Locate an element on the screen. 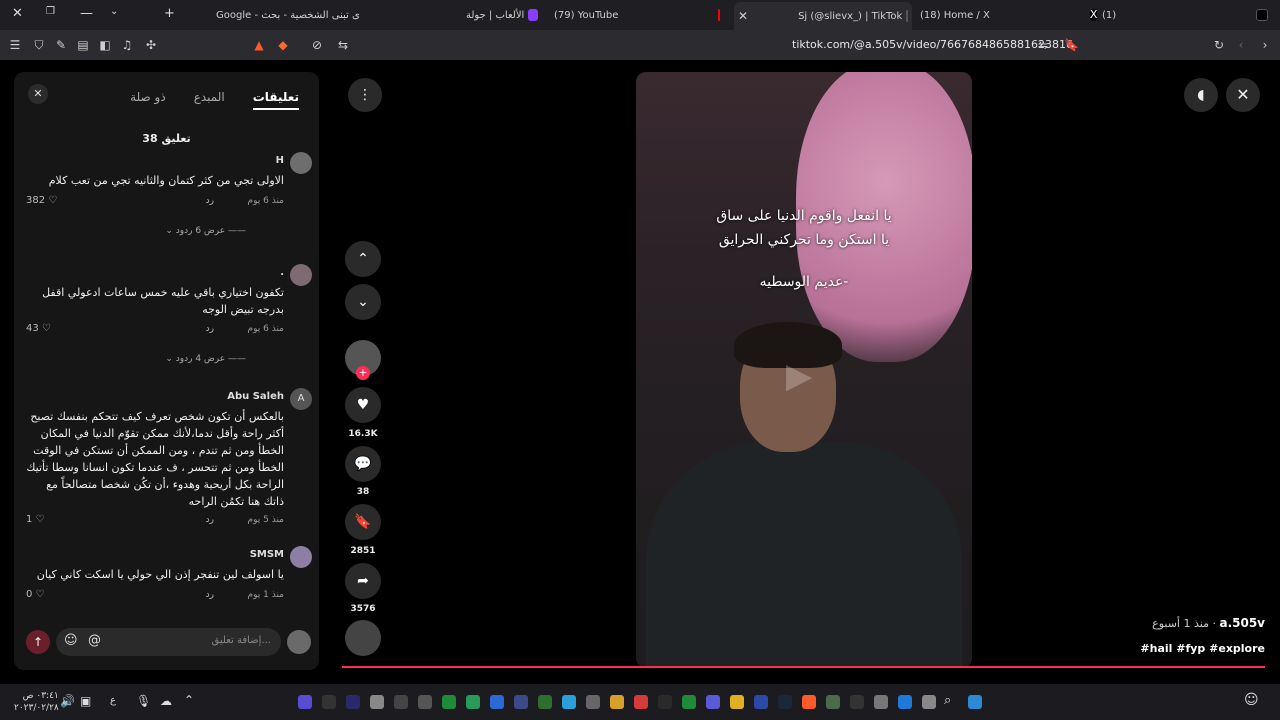  like-button: ♥ is located at coordinates (363, 405).